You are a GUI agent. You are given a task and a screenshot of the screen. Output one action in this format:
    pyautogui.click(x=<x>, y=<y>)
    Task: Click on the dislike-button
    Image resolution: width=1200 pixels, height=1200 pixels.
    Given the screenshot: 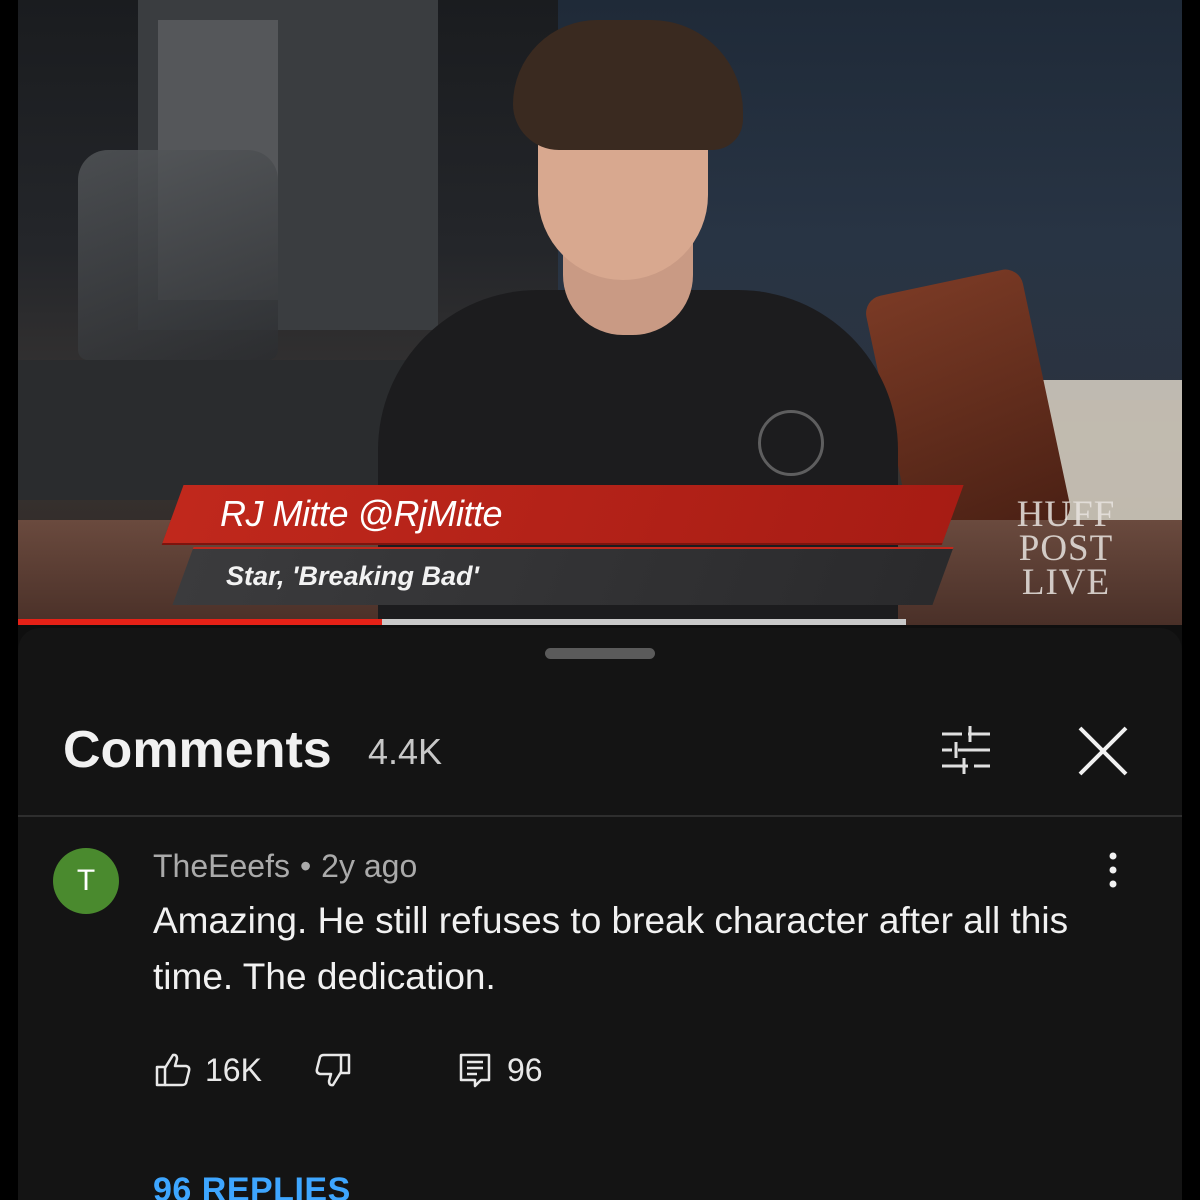 What is the action you would take?
    pyautogui.click(x=333, y=1070)
    